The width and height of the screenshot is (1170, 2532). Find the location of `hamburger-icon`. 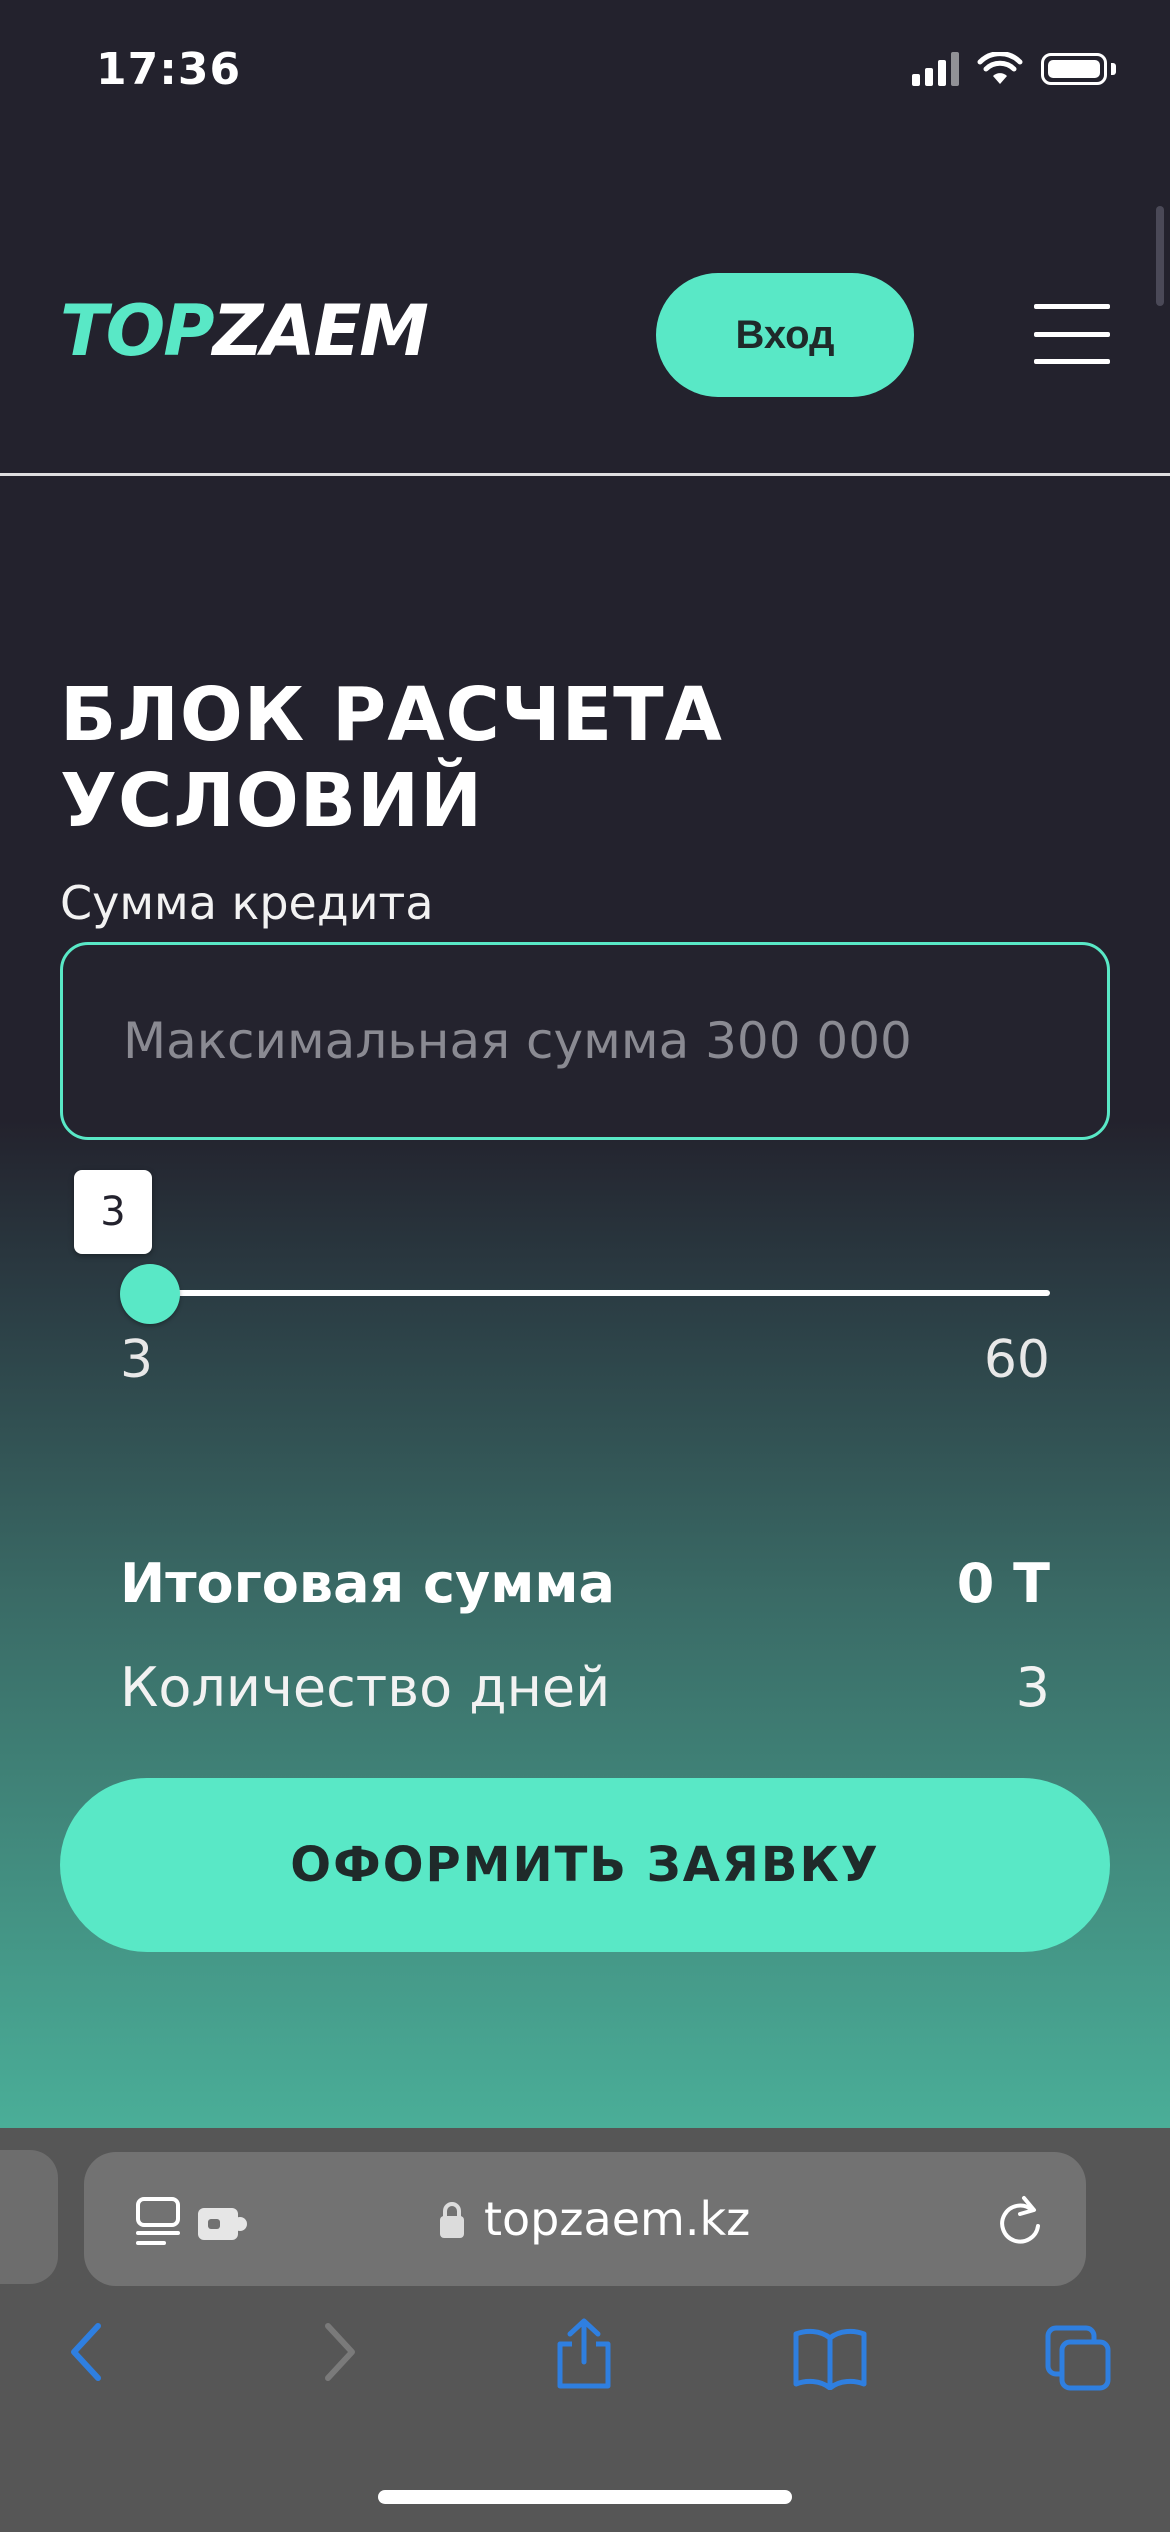

hamburger-icon is located at coordinates (1072, 334).